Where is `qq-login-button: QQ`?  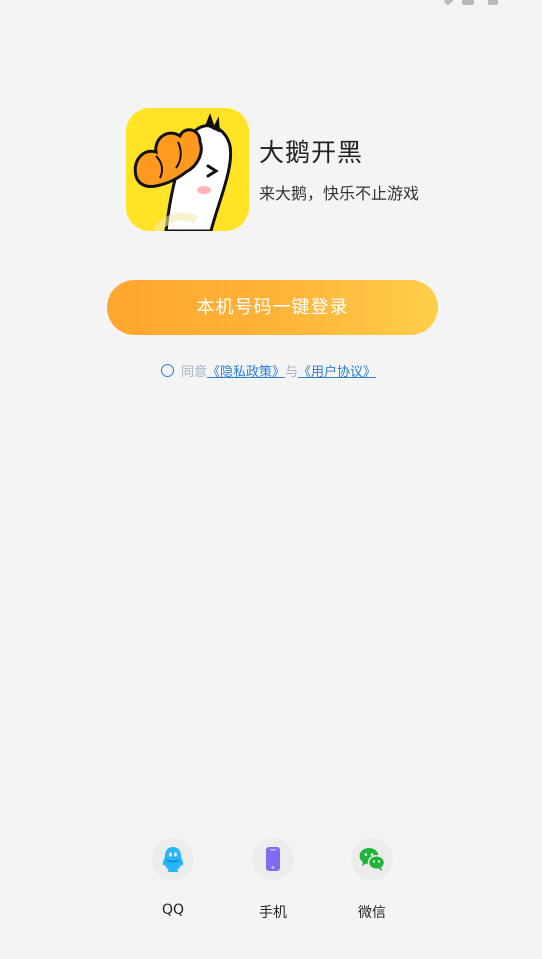
qq-login-button: QQ is located at coordinates (173, 878).